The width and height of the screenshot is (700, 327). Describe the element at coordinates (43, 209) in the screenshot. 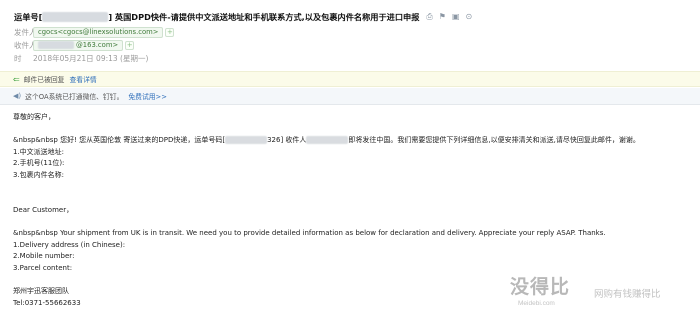

I see `english-greeting: Dear Customer，` at that location.